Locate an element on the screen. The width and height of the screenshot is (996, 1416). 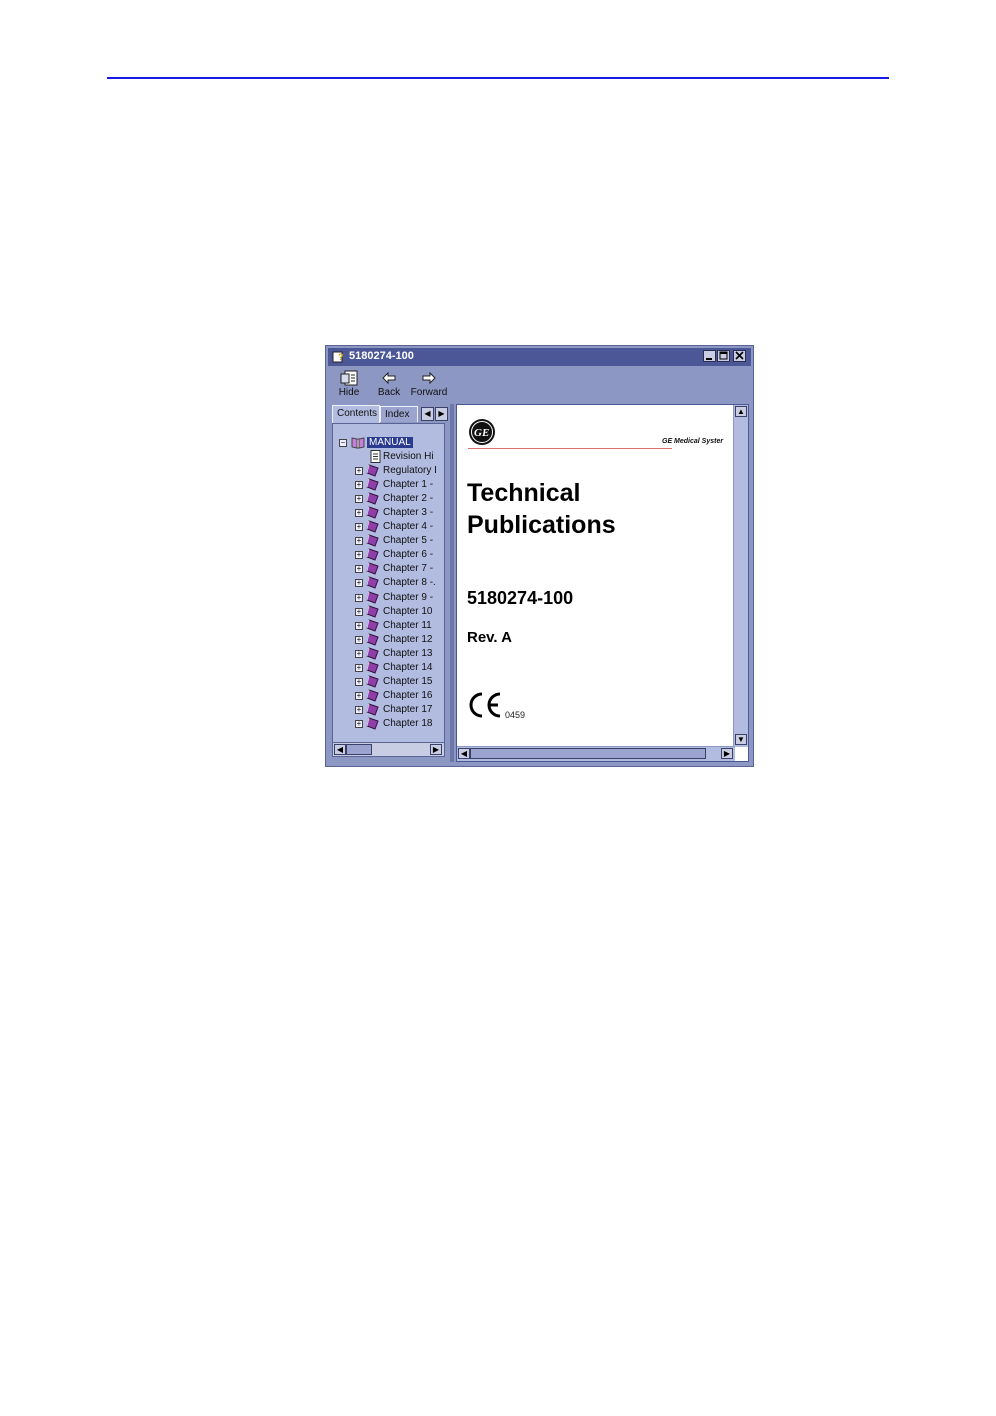
close-button is located at coordinates (739, 356).